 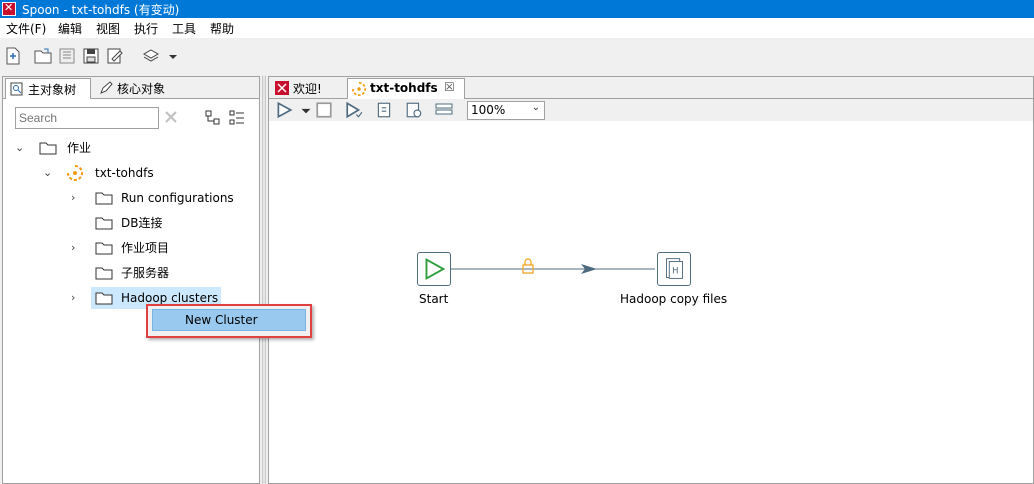 I want to click on tree-node-slave-servers: 子服务器, so click(x=166, y=273).